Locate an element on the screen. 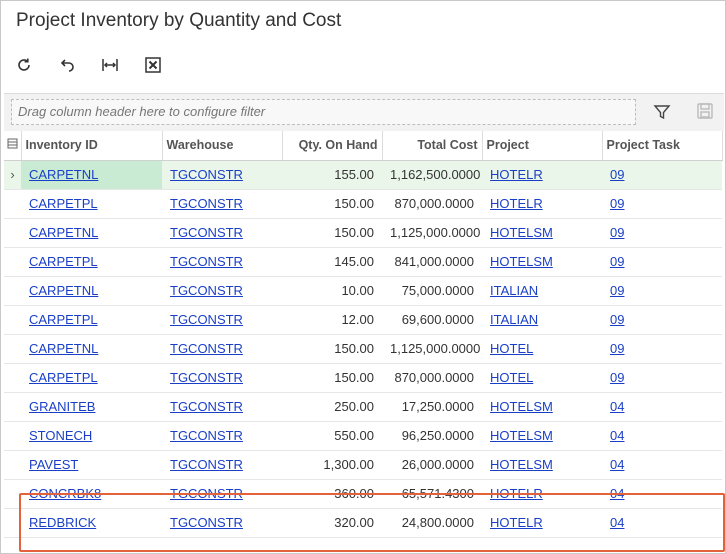 Image resolution: width=726 pixels, height=554 pixels. inventory-id-link: REDBRICK is located at coordinates (62, 522).